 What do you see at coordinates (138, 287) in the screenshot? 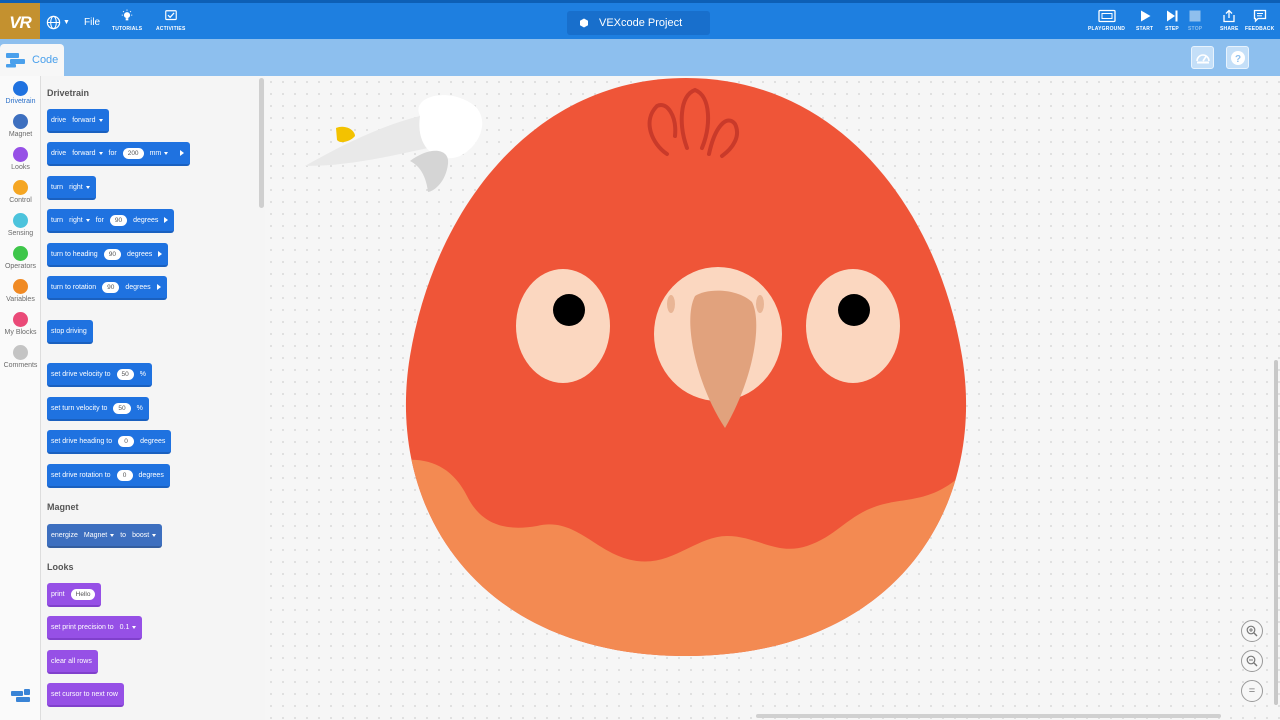
I see `block-turn-to-rotation-unit: degrees` at bounding box center [138, 287].